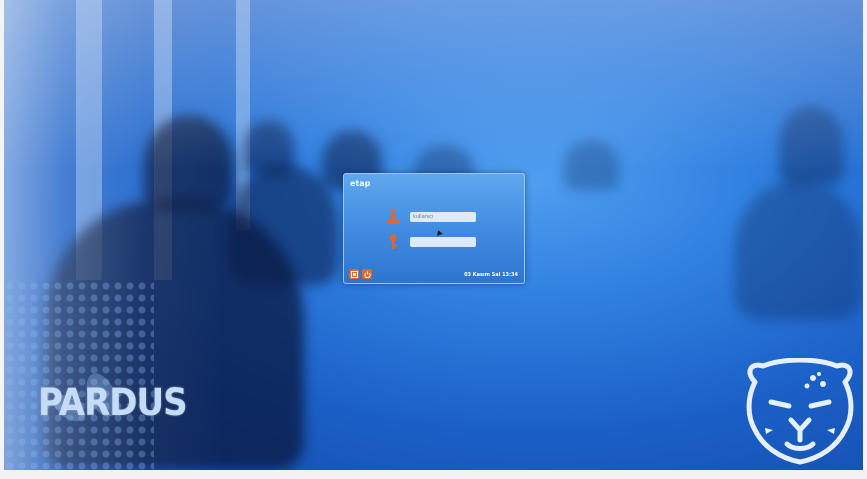 The height and width of the screenshot is (479, 867). Describe the element at coordinates (393, 217) in the screenshot. I see `user-icon` at that location.